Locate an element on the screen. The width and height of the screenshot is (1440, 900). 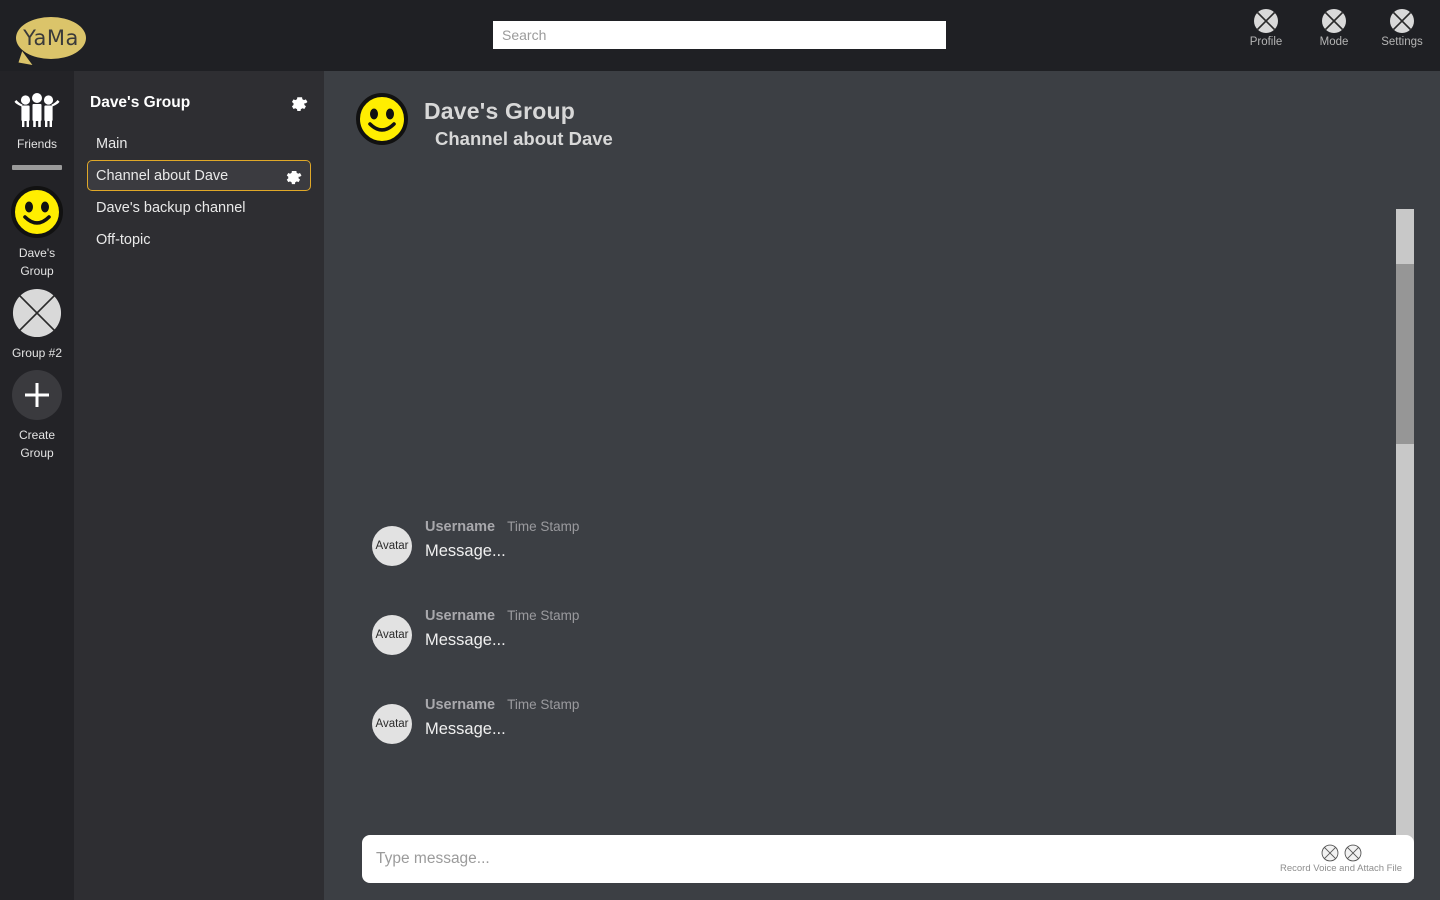
plus-icon is located at coordinates (37, 395).